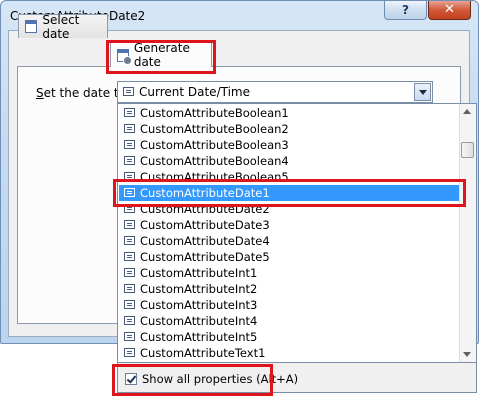 The height and width of the screenshot is (396, 482). Describe the element at coordinates (40, 93) in the screenshot. I see `label-accel: S` at that location.